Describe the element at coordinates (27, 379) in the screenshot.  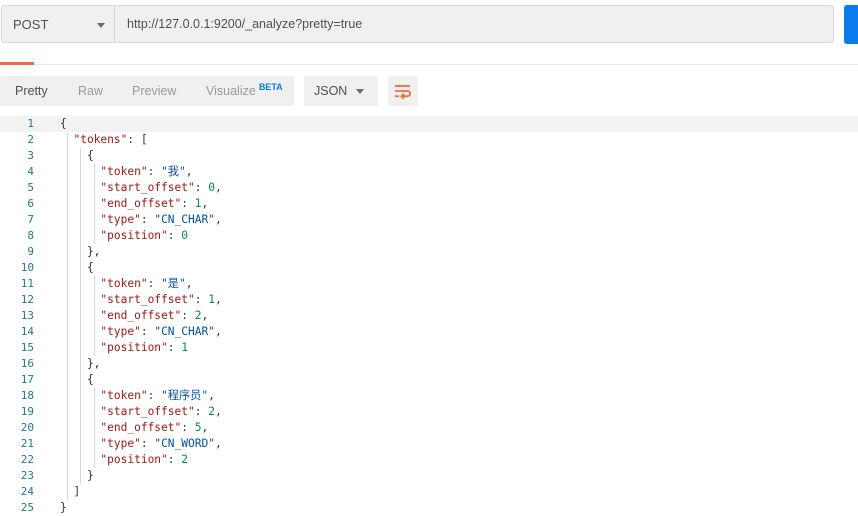
I see `line-number: 17` at that location.